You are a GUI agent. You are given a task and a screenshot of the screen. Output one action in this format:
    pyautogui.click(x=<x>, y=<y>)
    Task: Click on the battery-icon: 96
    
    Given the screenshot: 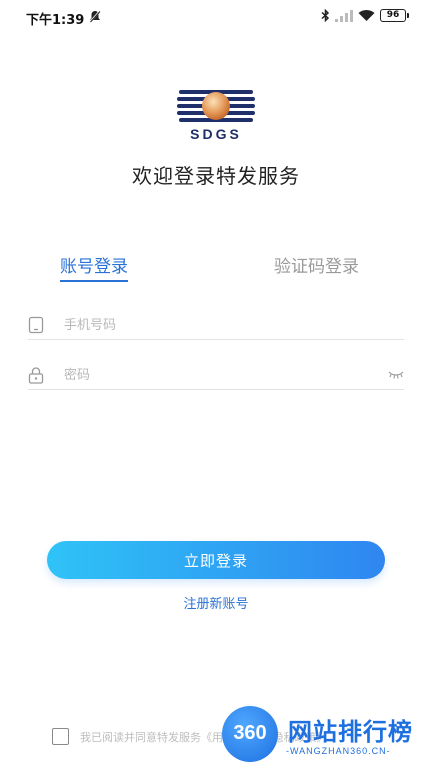 What is the action you would take?
    pyautogui.click(x=394, y=15)
    